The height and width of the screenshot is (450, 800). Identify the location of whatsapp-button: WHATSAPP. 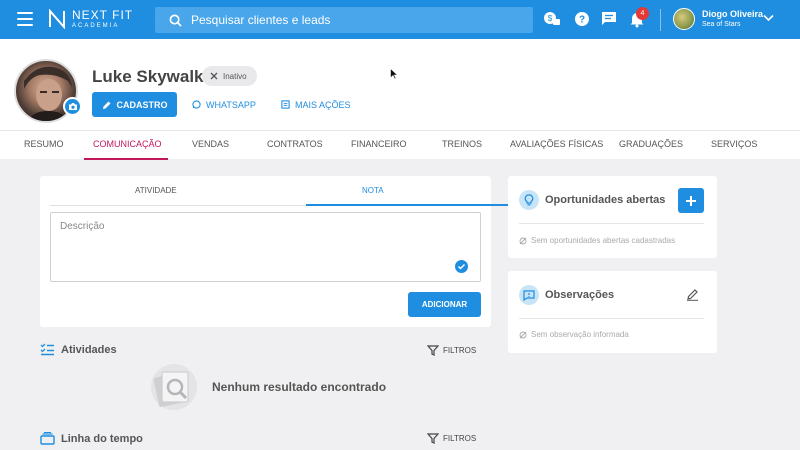
(224, 104).